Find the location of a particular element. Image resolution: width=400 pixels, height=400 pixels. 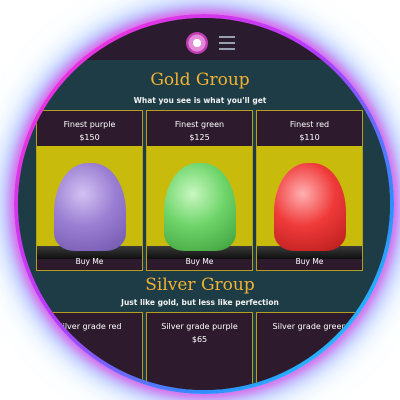

product-price: $65 is located at coordinates (199, 339).